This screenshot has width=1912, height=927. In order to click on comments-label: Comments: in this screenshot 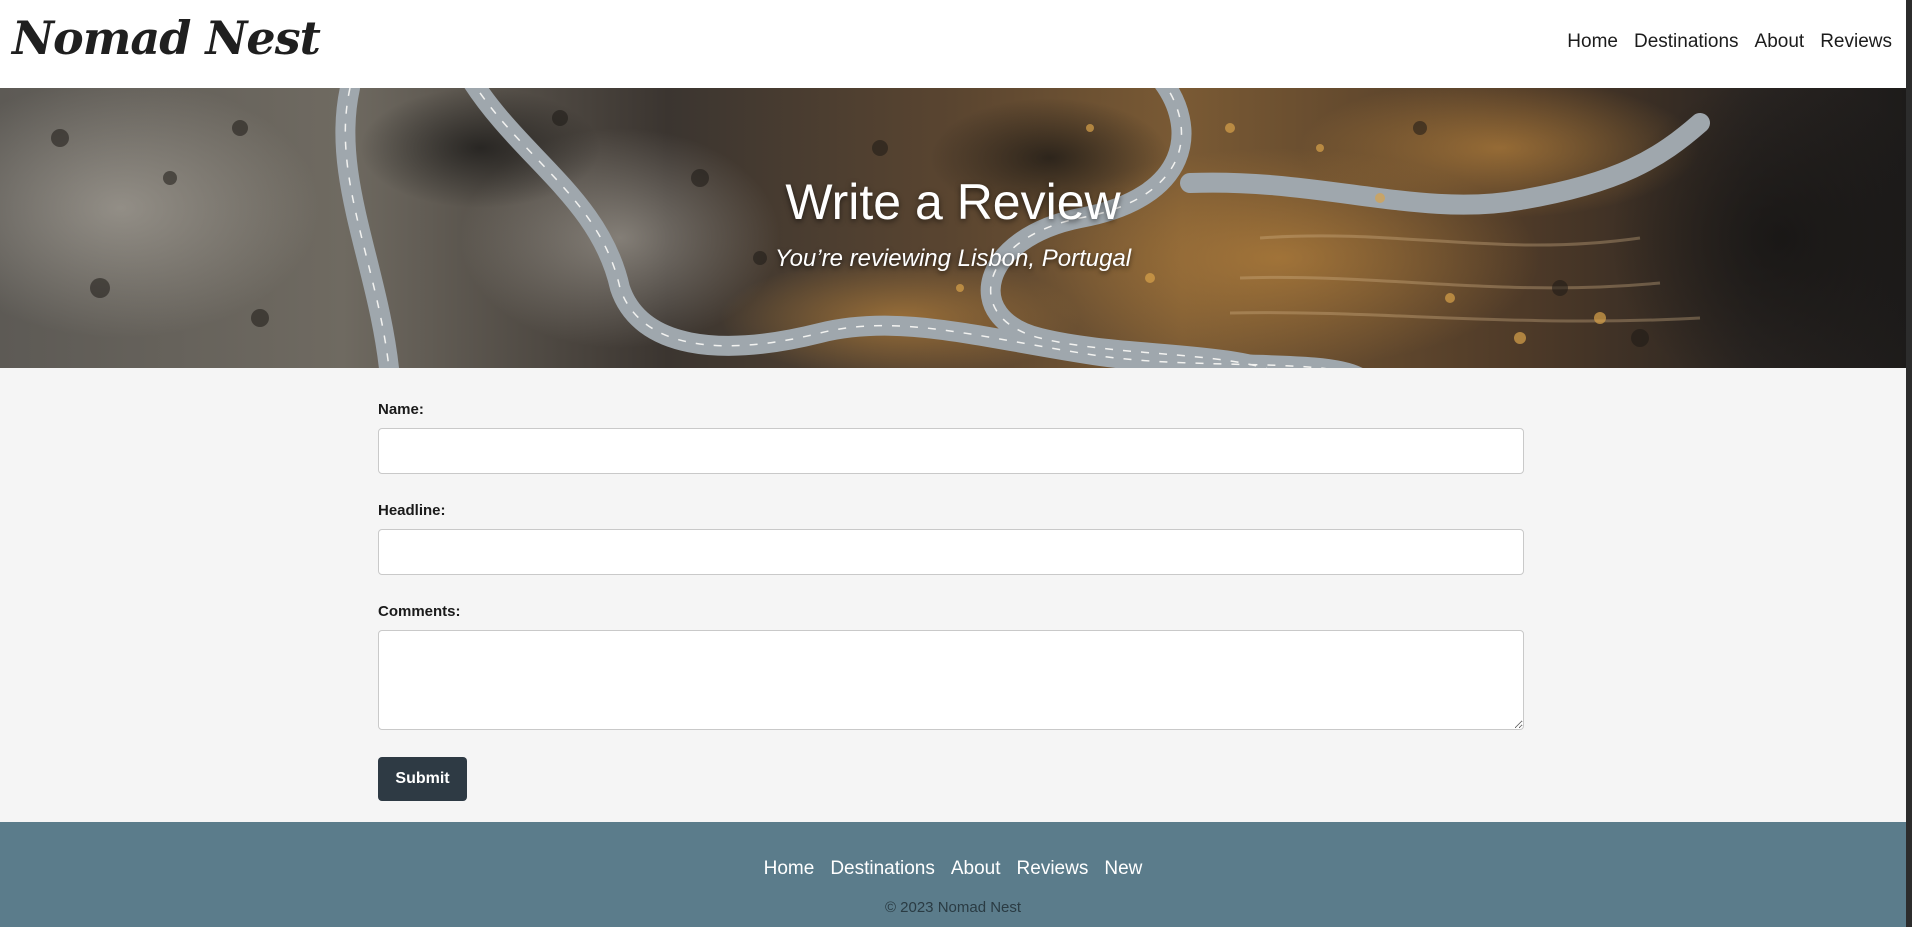, I will do `click(419, 611)`.